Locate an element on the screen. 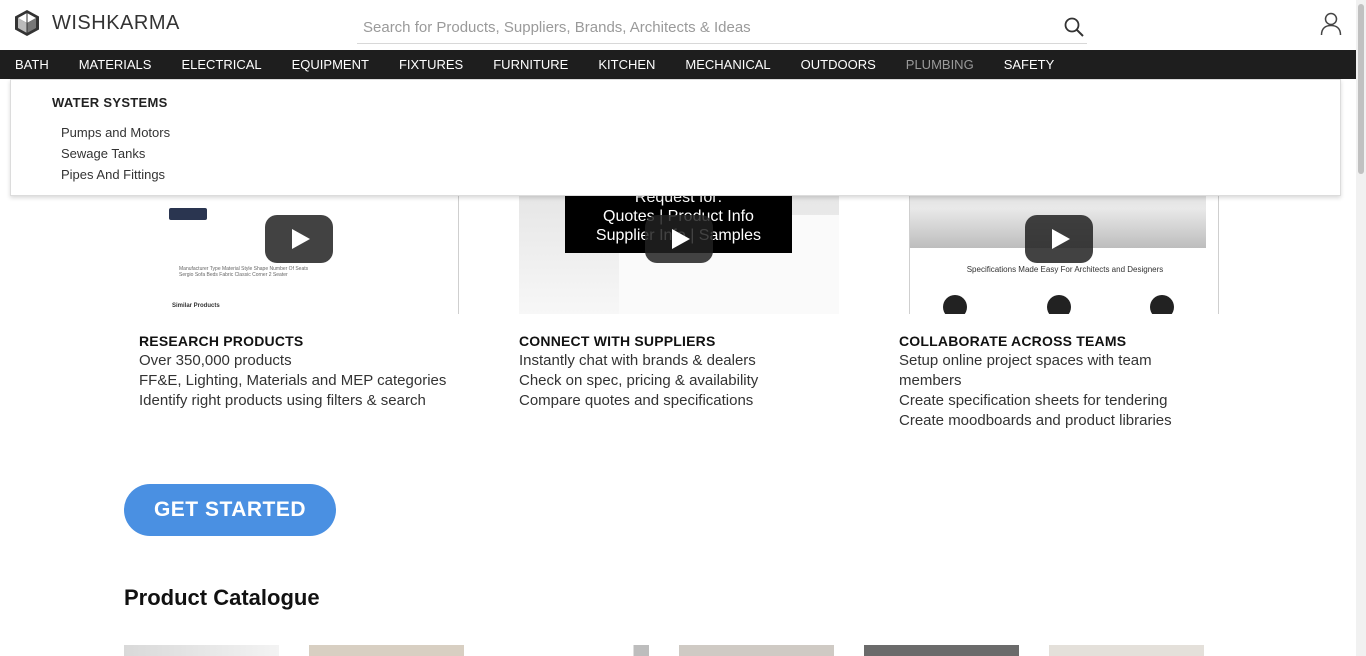  nav-item-equipment: EQUIPMENT is located at coordinates (330, 64).